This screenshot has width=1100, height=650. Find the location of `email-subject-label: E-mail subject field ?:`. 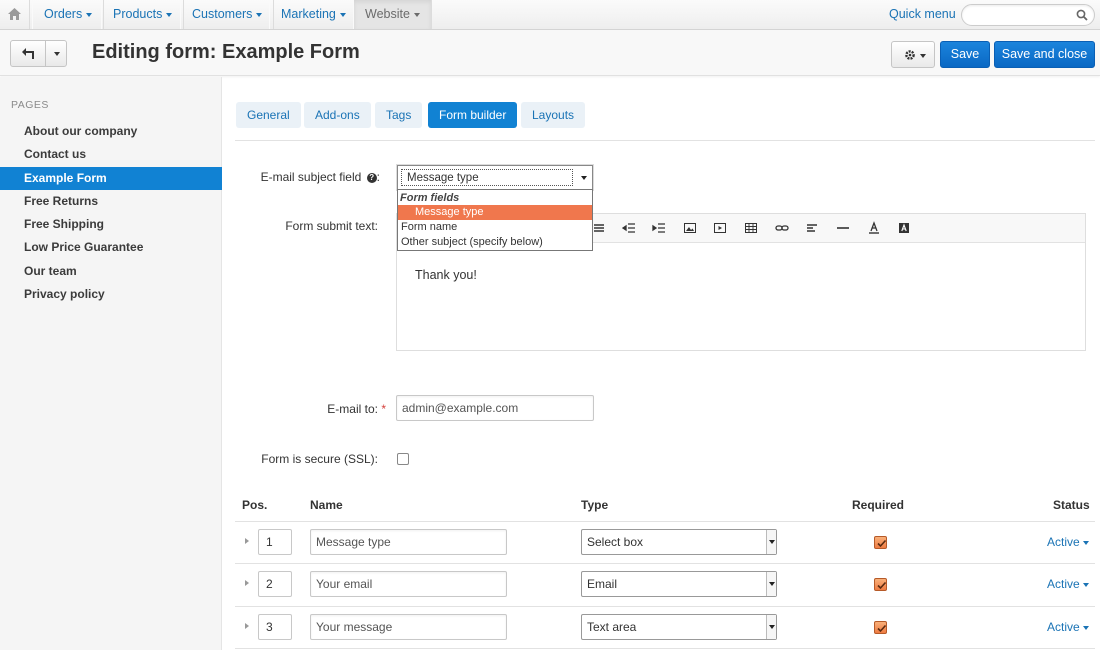

email-subject-label: E-mail subject field ?: is located at coordinates (310, 177).